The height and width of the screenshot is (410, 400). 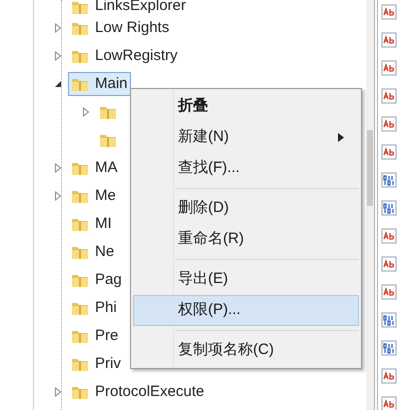 I want to click on menu-item: 删除(D), so click(x=246, y=208).